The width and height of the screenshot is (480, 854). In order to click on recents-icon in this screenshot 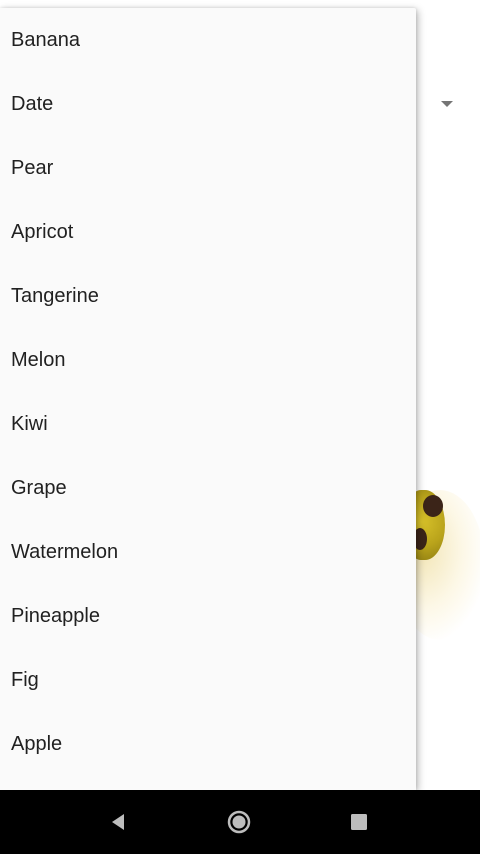, I will do `click(359, 822)`.